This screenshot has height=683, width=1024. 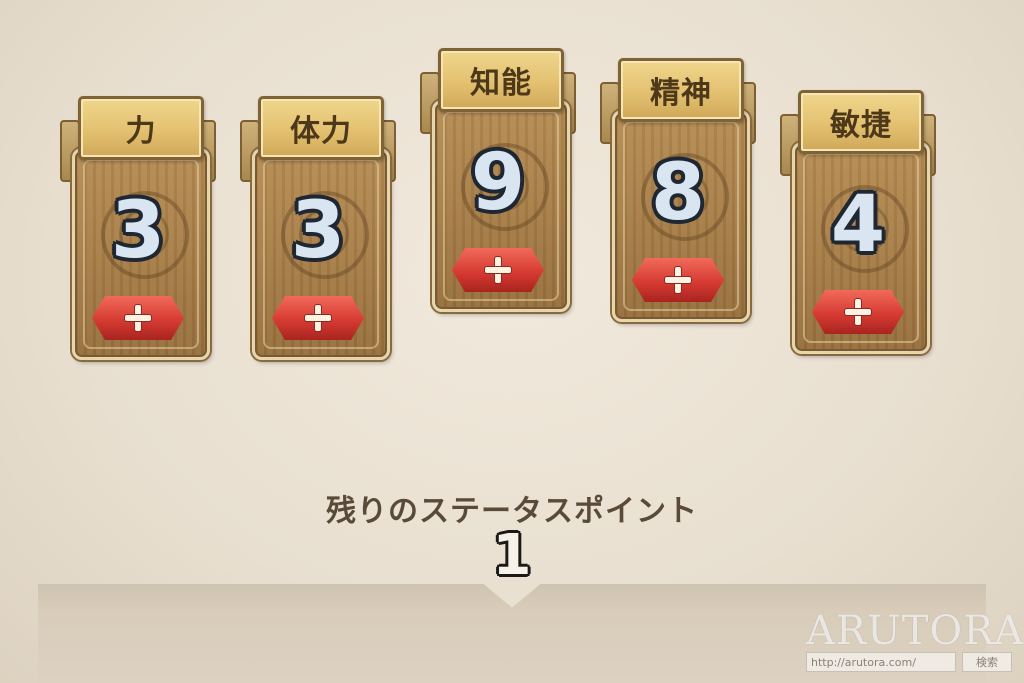 I want to click on watermark-search-button: 検索, so click(x=987, y=662).